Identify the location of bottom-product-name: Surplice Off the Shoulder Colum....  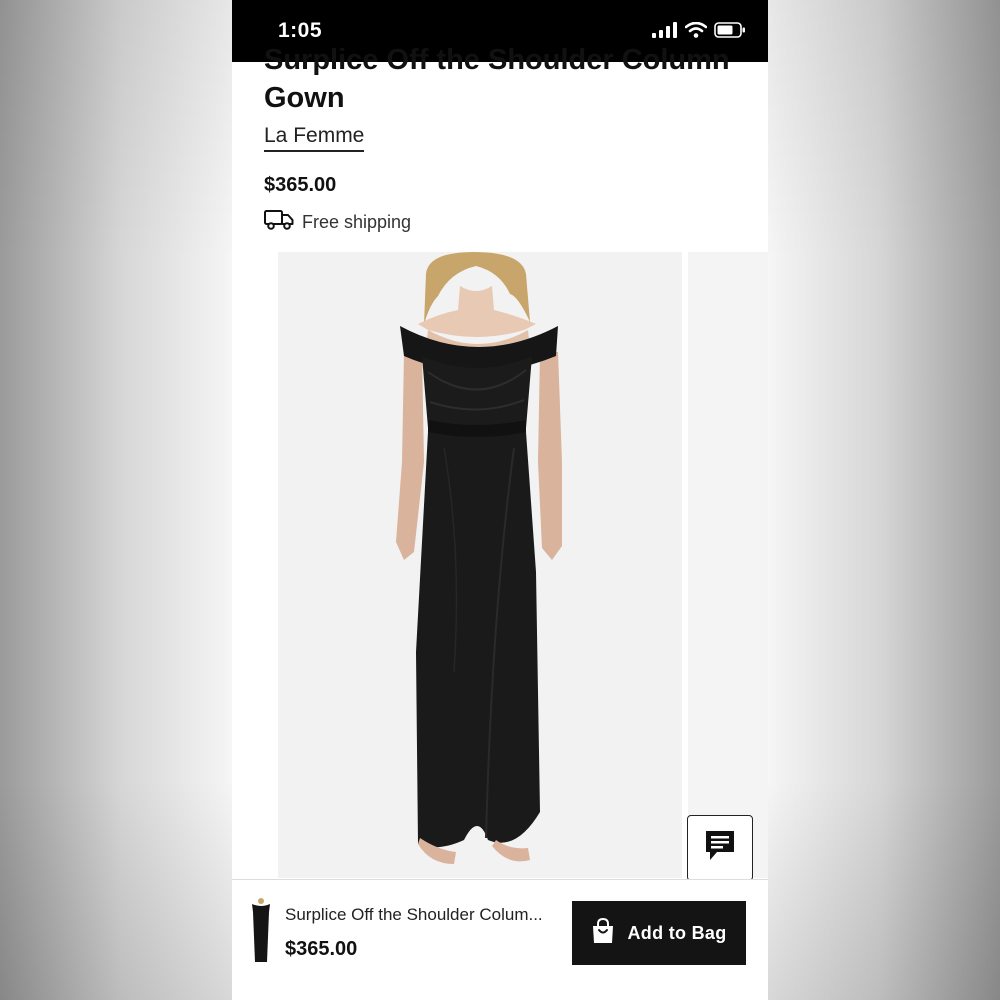
(414, 914).